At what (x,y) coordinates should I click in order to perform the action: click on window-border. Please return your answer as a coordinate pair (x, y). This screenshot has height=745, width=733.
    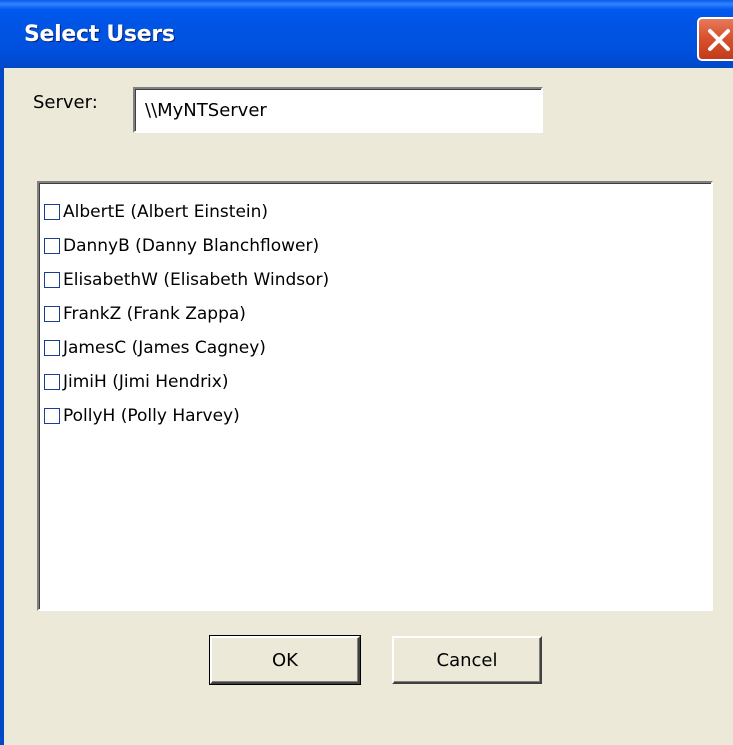
    Looking at the image, I should click on (2, 406).